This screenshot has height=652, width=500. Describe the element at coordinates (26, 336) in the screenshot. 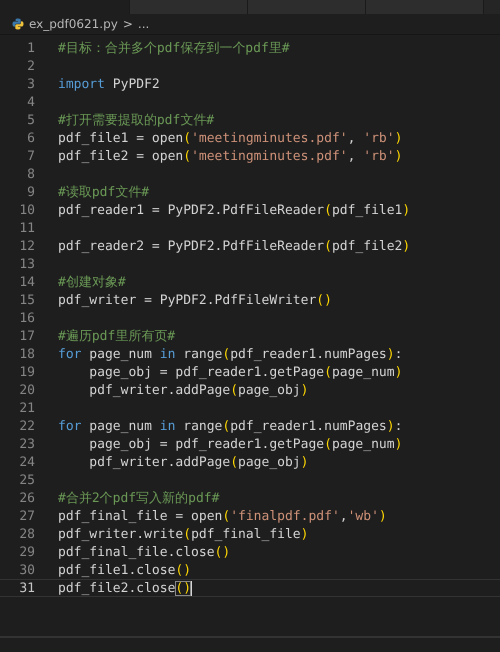

I see `line-number: 17` at that location.